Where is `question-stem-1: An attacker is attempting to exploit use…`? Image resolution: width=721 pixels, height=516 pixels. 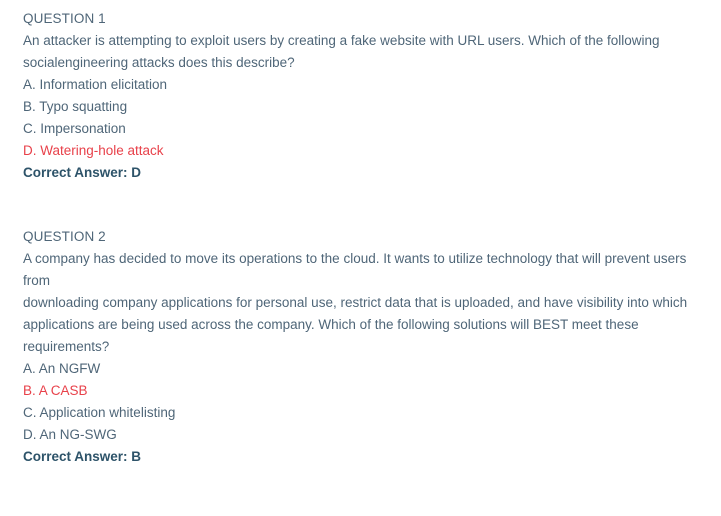
question-stem-1: An attacker is attempting to exploit use… is located at coordinates (359, 52).